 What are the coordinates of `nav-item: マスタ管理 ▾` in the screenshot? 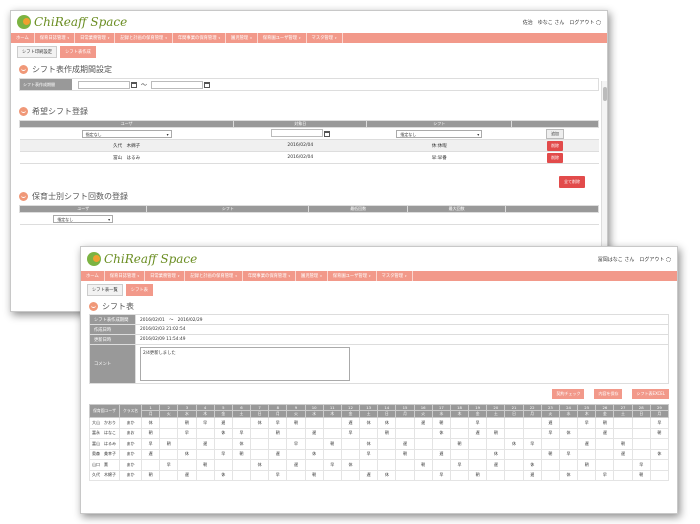 It's located at (325, 38).